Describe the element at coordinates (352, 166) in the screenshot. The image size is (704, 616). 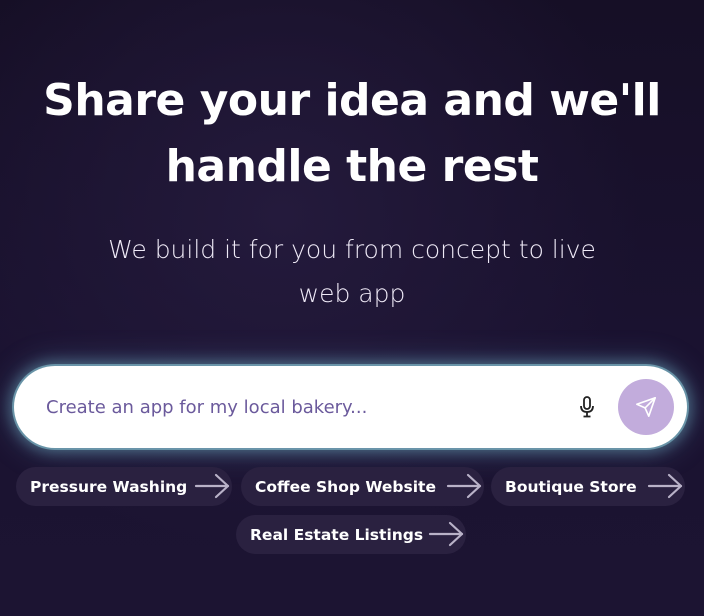
I see `headline-line-2: handle the rest` at that location.